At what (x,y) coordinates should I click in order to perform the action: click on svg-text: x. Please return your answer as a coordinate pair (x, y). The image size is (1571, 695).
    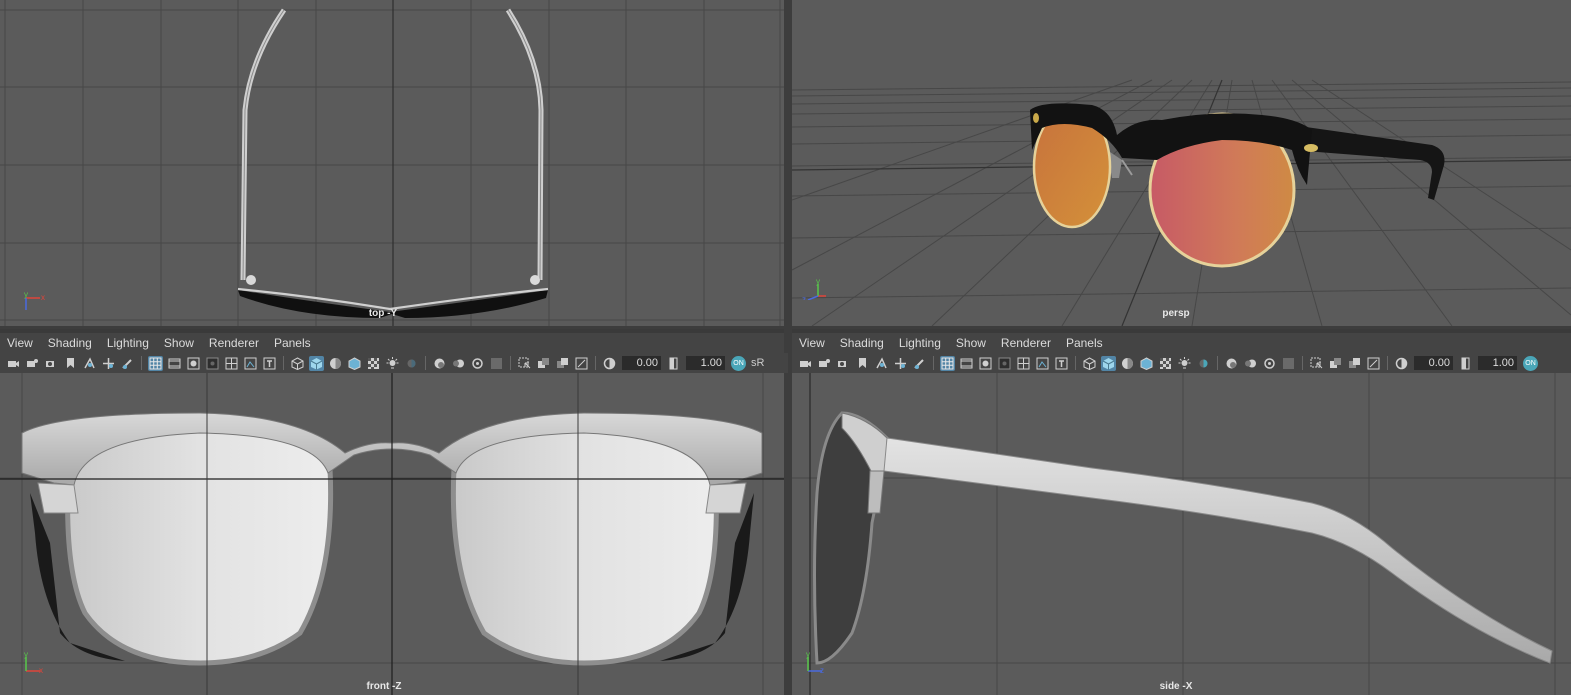
    Looking at the image, I should click on (41, 669).